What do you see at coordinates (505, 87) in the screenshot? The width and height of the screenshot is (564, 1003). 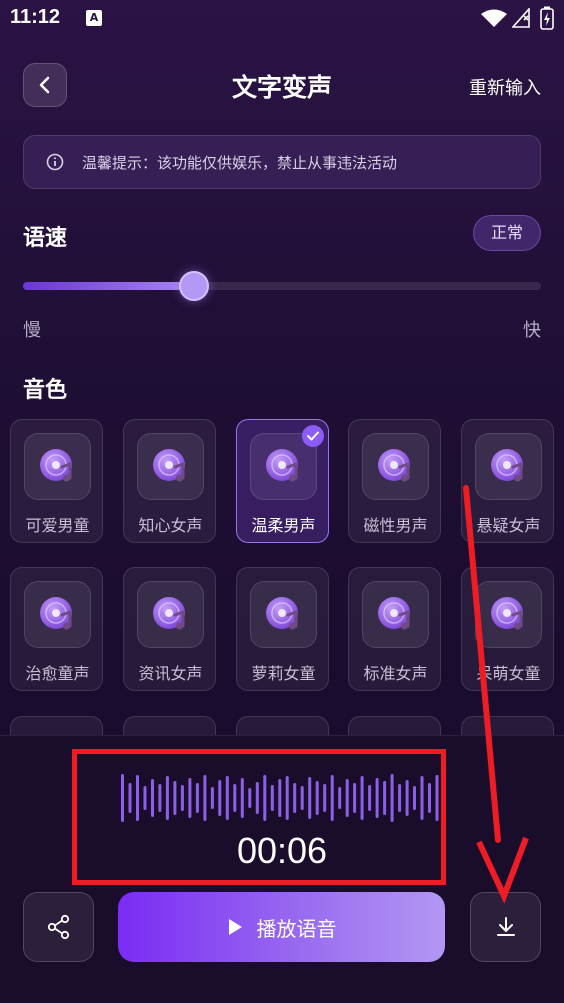 I see `reinput-button: 重新输入` at bounding box center [505, 87].